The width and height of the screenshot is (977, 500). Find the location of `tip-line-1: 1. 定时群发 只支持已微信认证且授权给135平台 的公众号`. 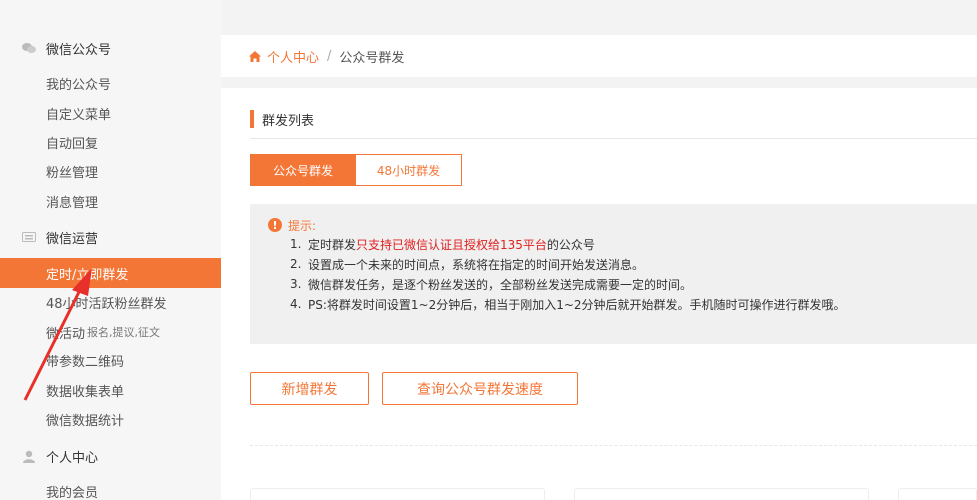

tip-line-1: 1. 定时群发 只支持已微信认证且授权给135平台 的公众号 is located at coordinates (622, 244).